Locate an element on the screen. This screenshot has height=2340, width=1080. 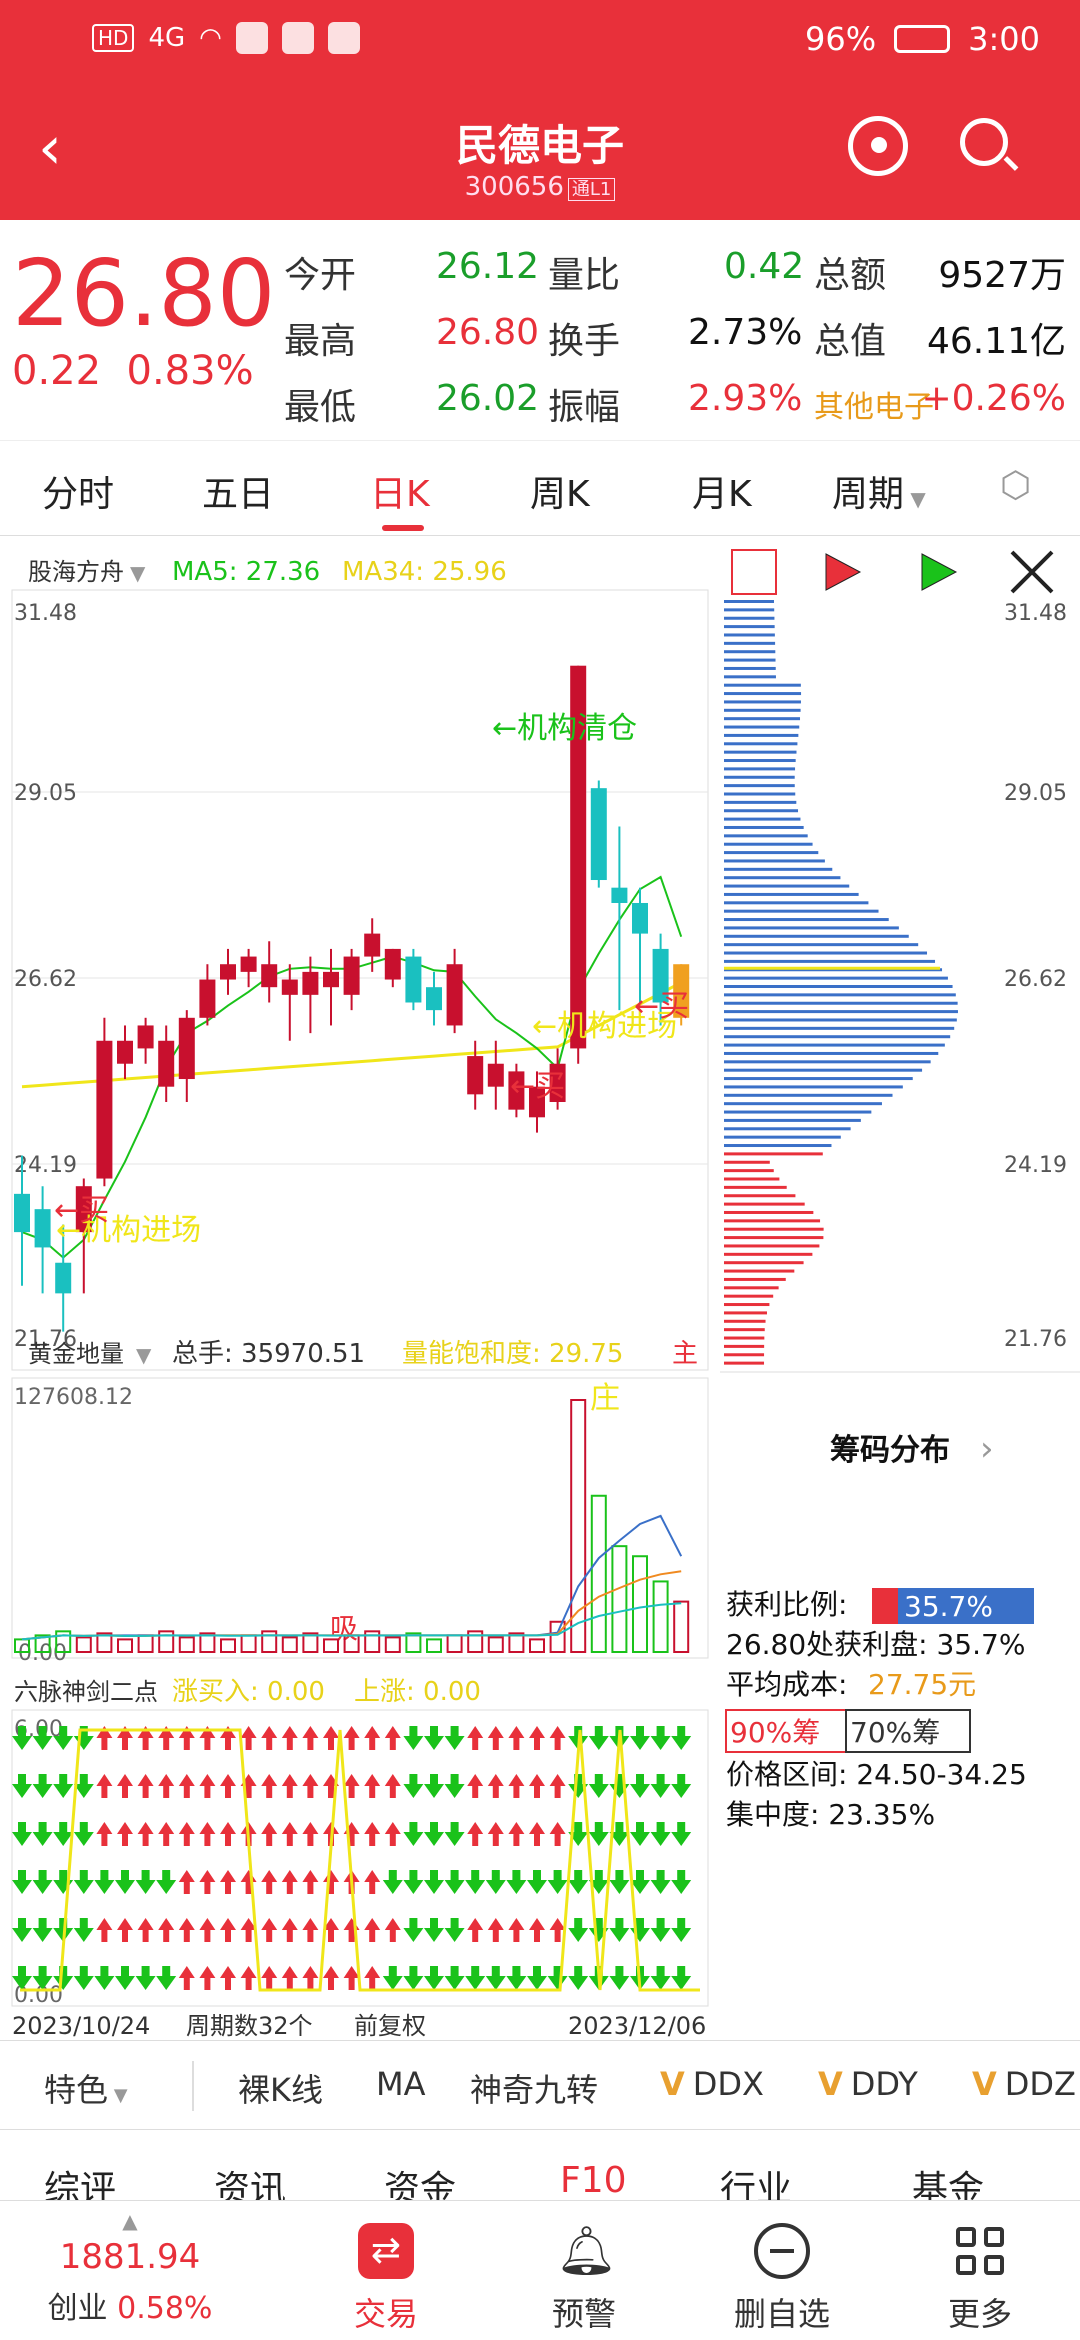
tab-weekly-k: 周K is located at coordinates (560, 491).